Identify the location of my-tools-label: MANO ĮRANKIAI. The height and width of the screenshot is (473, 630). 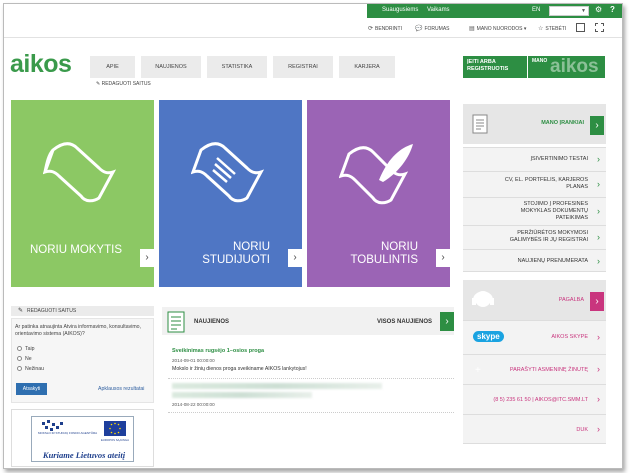
(562, 123).